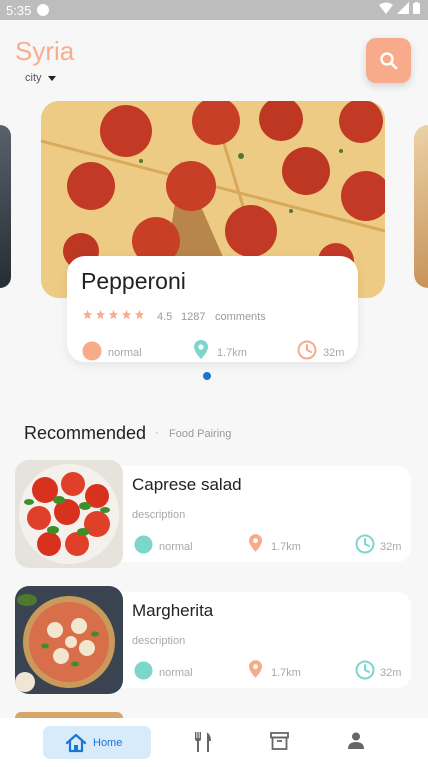 Image resolution: width=428 pixels, height=767 pixels. What do you see at coordinates (19, 10) in the screenshot?
I see `status-time: 5:35` at bounding box center [19, 10].